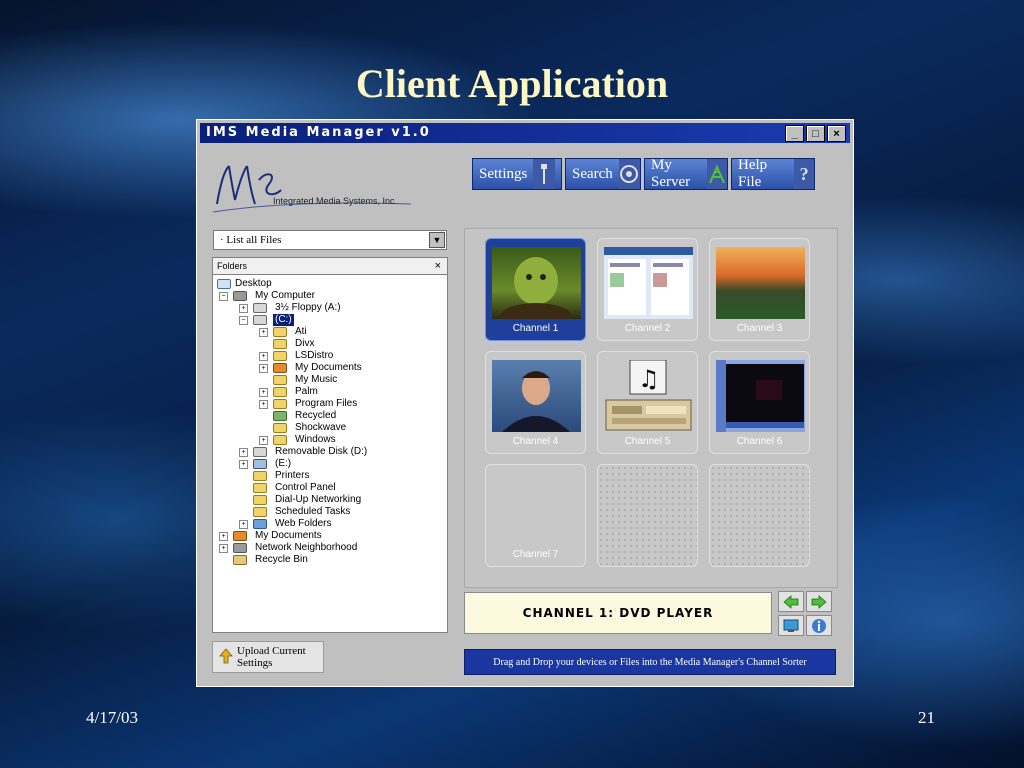 The height and width of the screenshot is (768, 1024). I want to click on help-file-label: Help File, so click(753, 173).